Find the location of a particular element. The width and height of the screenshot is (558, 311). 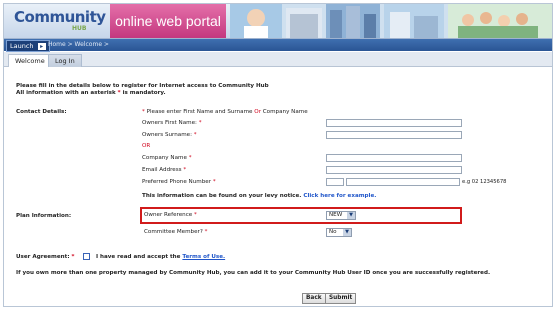

committee-member-label-text: Committee Member? is located at coordinates (173, 232).